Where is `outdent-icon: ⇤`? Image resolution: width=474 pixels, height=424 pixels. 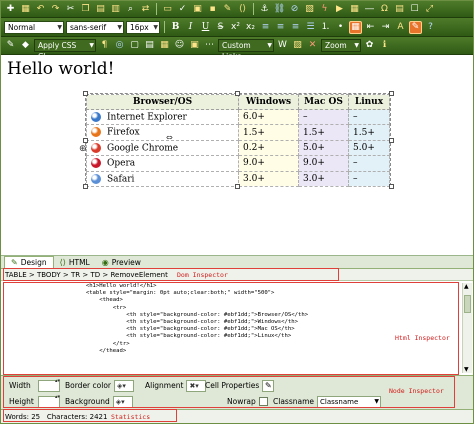 outdent-icon: ⇤ is located at coordinates (370, 27).